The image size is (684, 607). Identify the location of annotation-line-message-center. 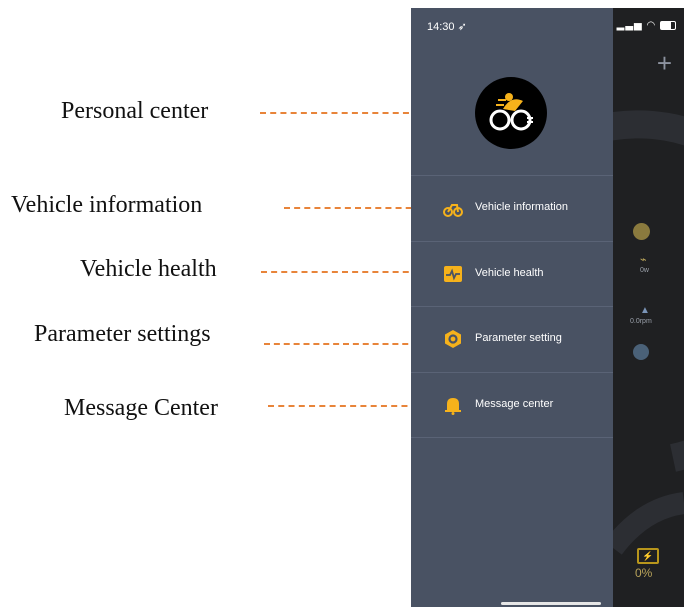
(348, 406).